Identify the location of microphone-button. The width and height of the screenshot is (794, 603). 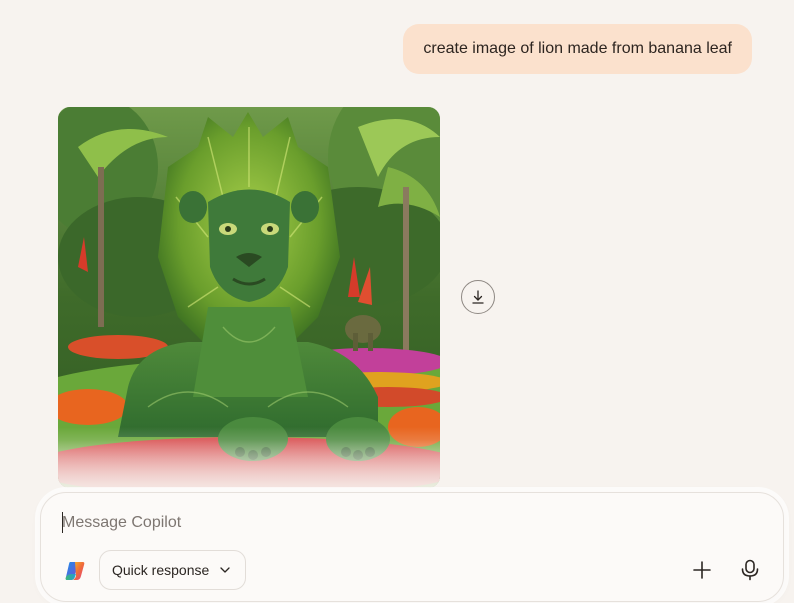
(750, 570).